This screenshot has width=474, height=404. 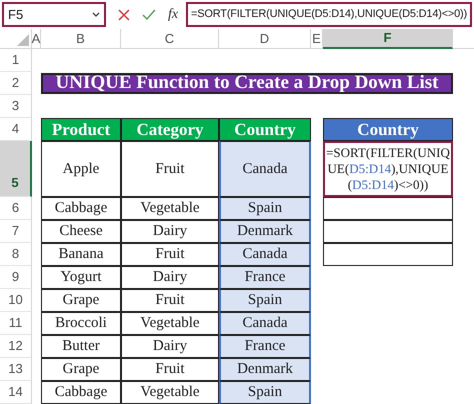 I want to click on column-header: F, so click(x=388, y=39).